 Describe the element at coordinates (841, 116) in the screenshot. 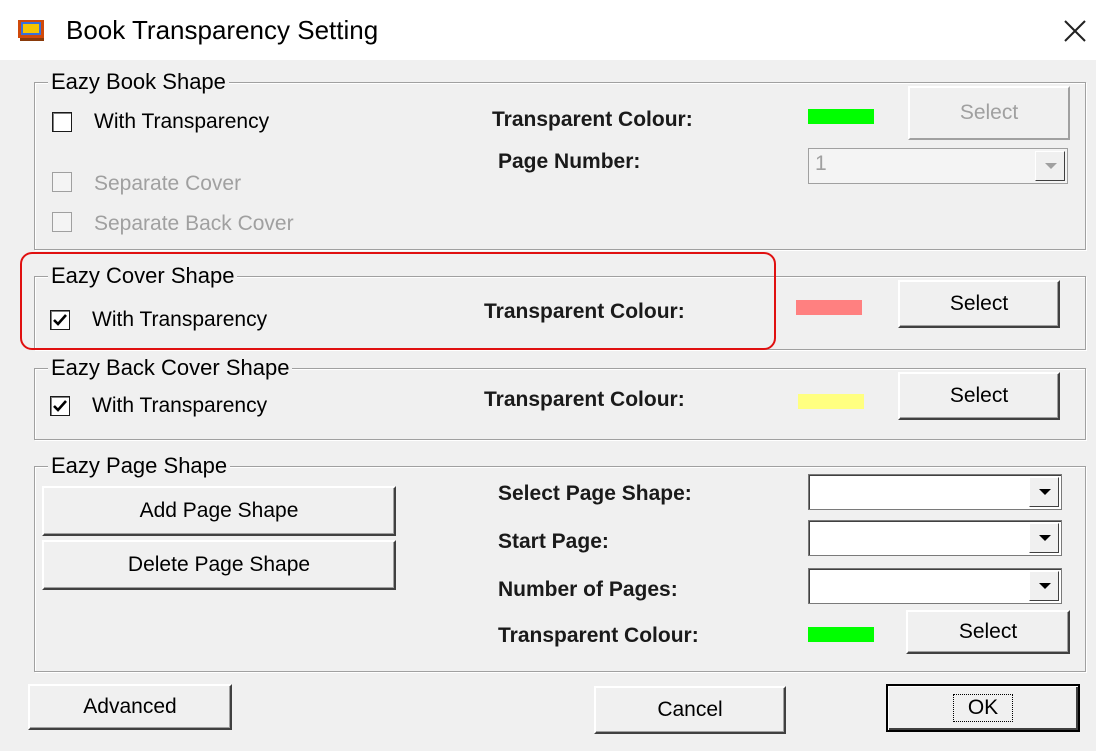

I see `book-colour-swatch` at that location.